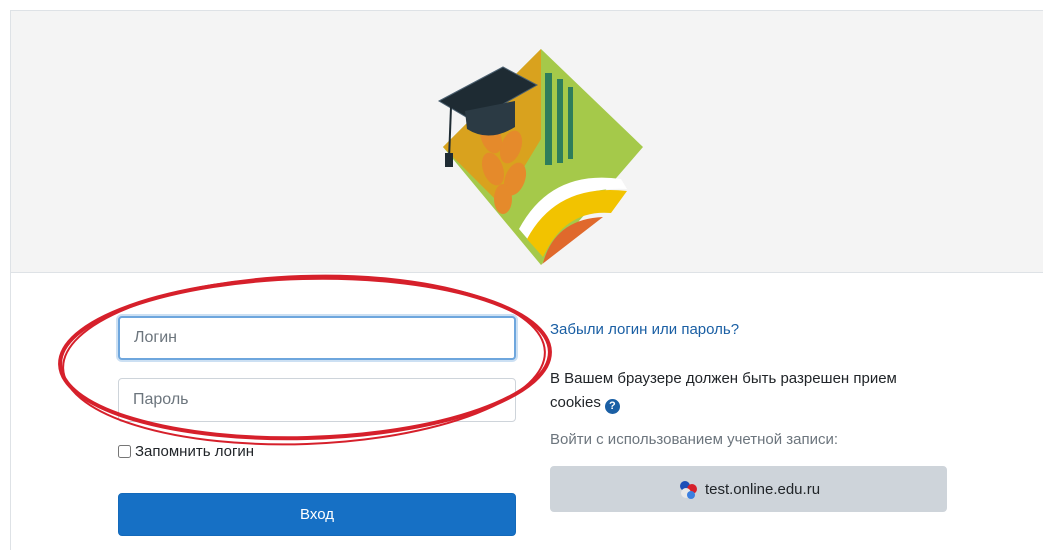 The width and height of the screenshot is (1043, 550). Describe the element at coordinates (317, 338) in the screenshot. I see `username-input` at that location.